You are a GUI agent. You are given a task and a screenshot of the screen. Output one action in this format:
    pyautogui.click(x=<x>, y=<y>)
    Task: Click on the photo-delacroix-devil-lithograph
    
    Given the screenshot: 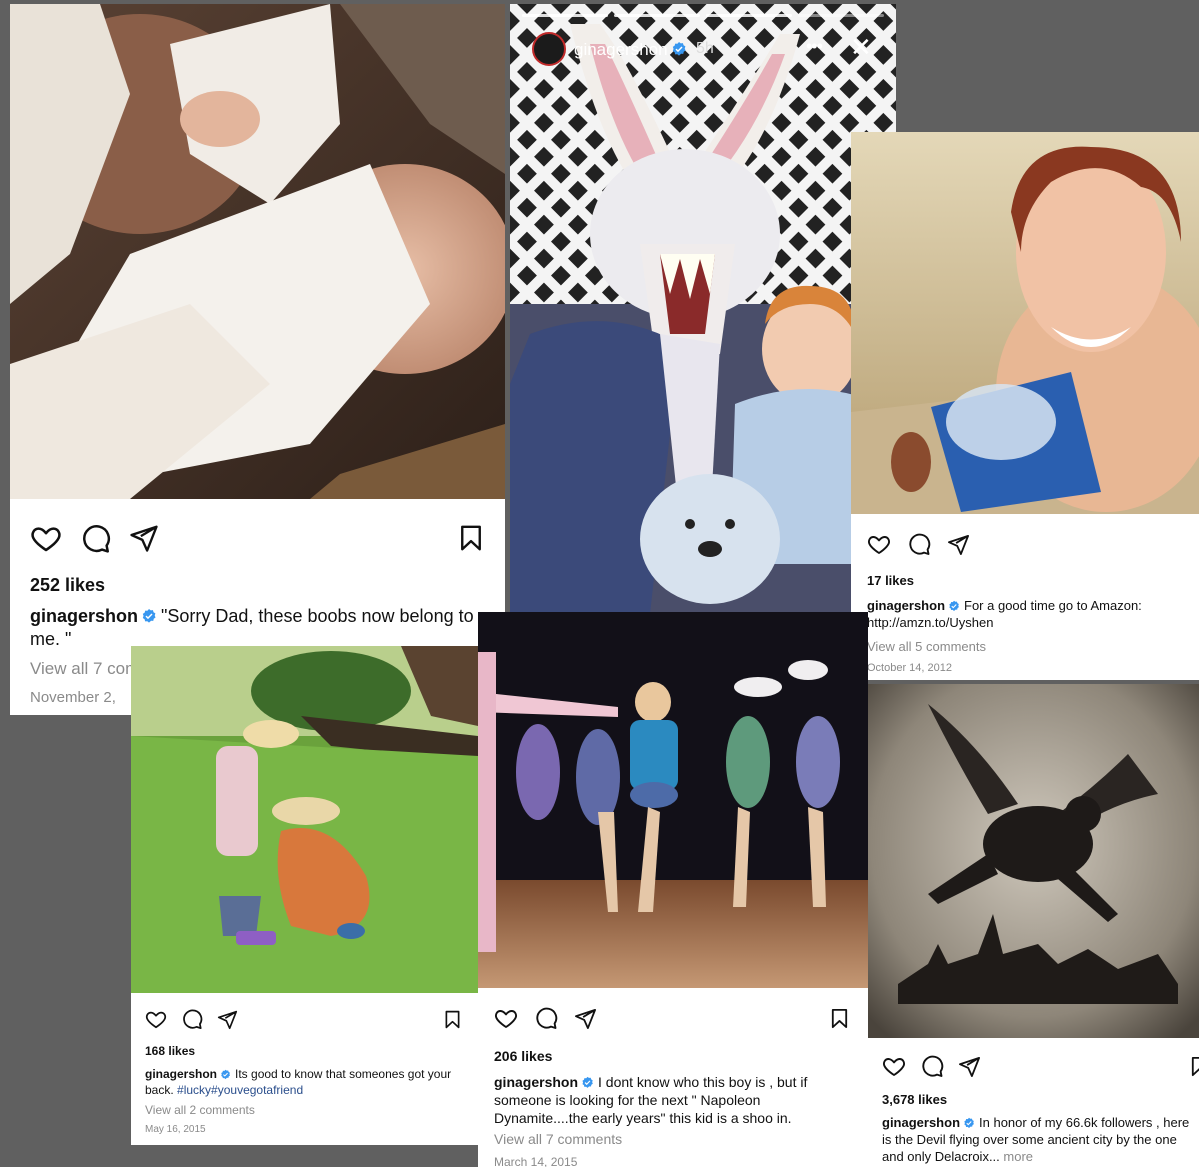 What is the action you would take?
    pyautogui.click(x=1033, y=861)
    